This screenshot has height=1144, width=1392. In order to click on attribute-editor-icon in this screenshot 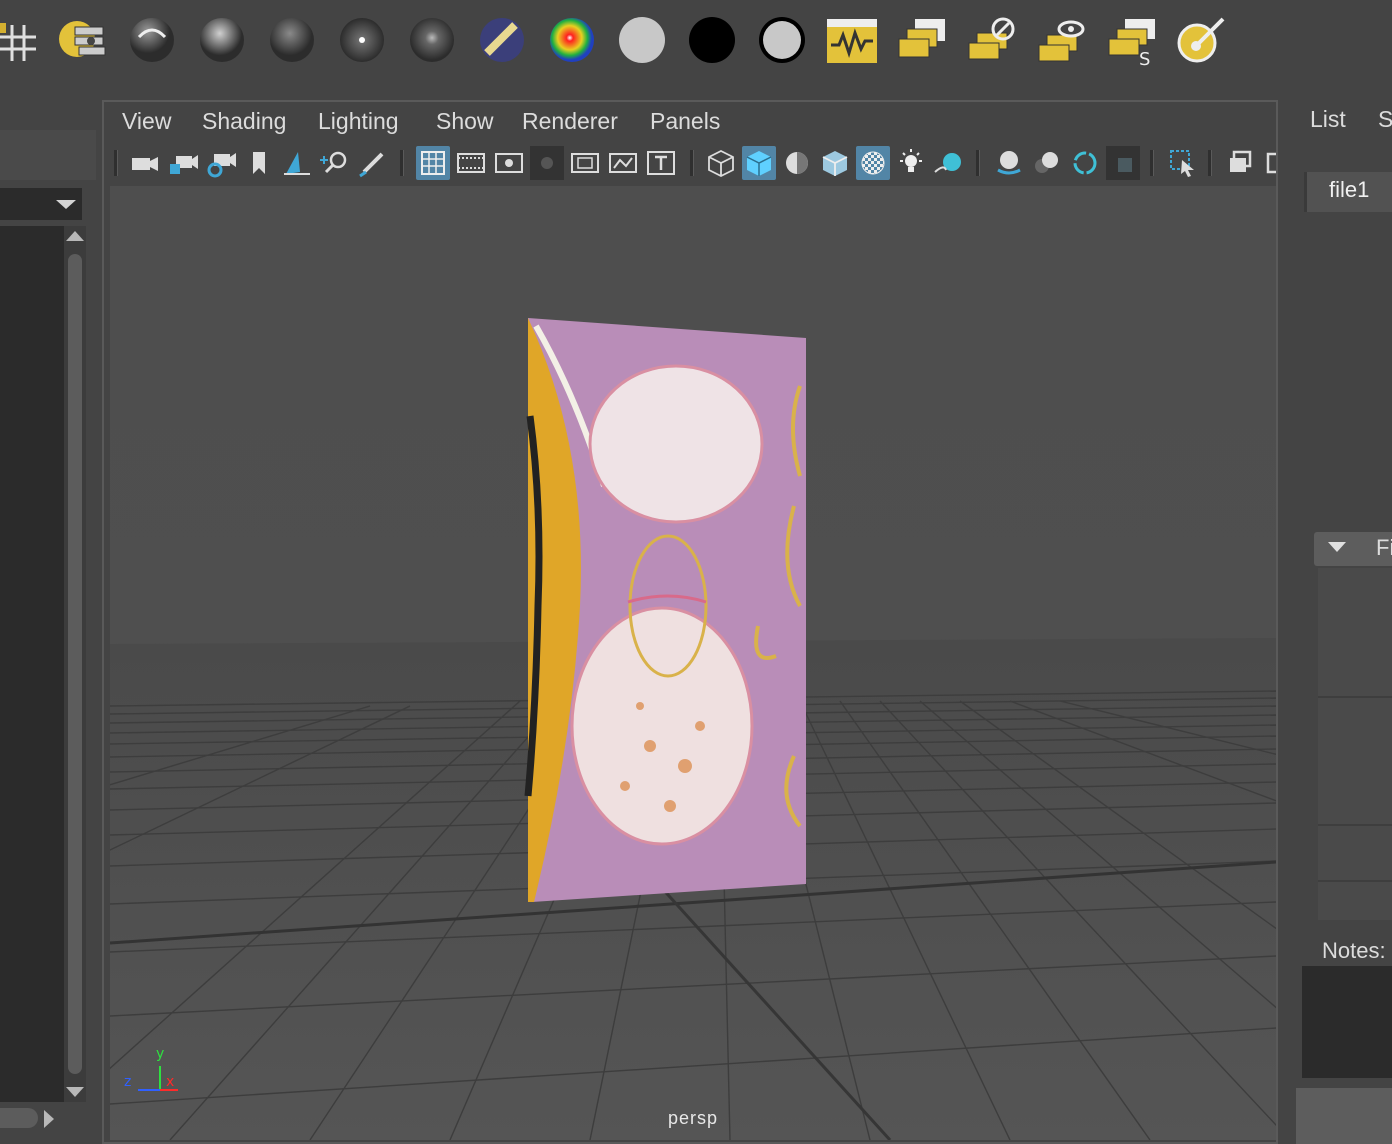, I will do `click(84, 40)`.